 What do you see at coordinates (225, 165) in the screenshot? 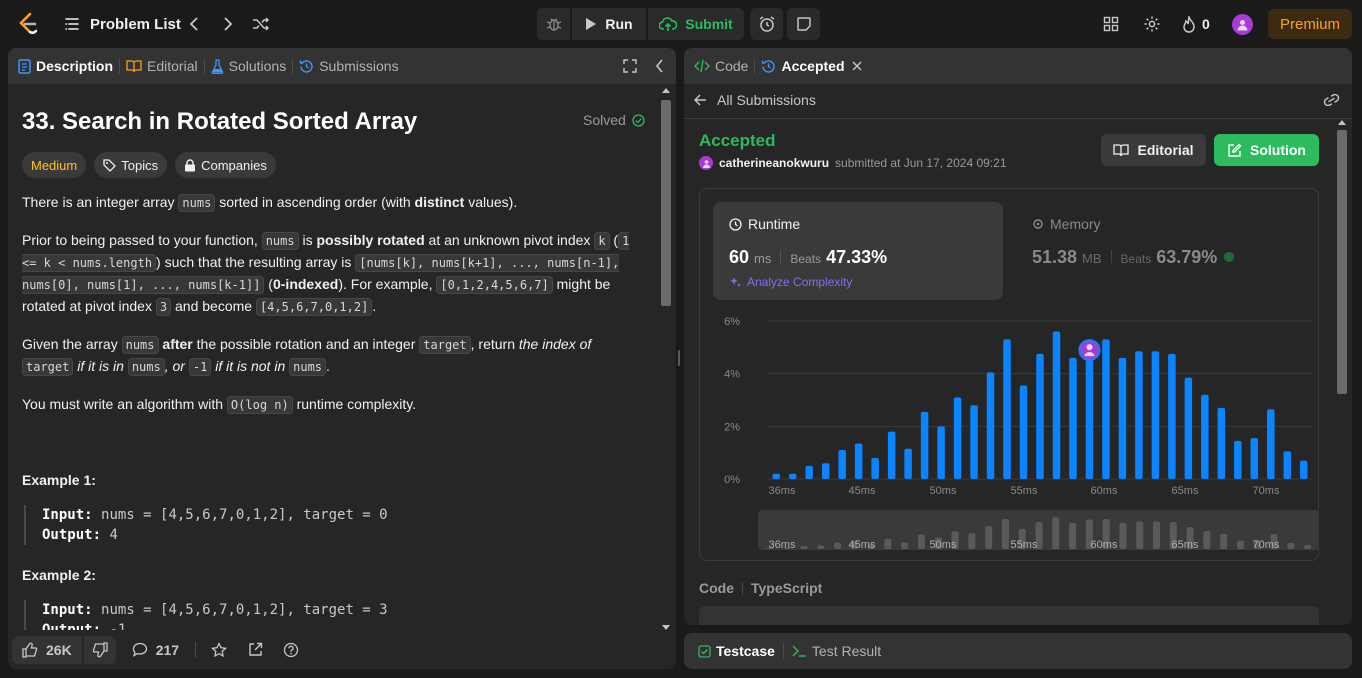
I see `companies-badge: Companies` at bounding box center [225, 165].